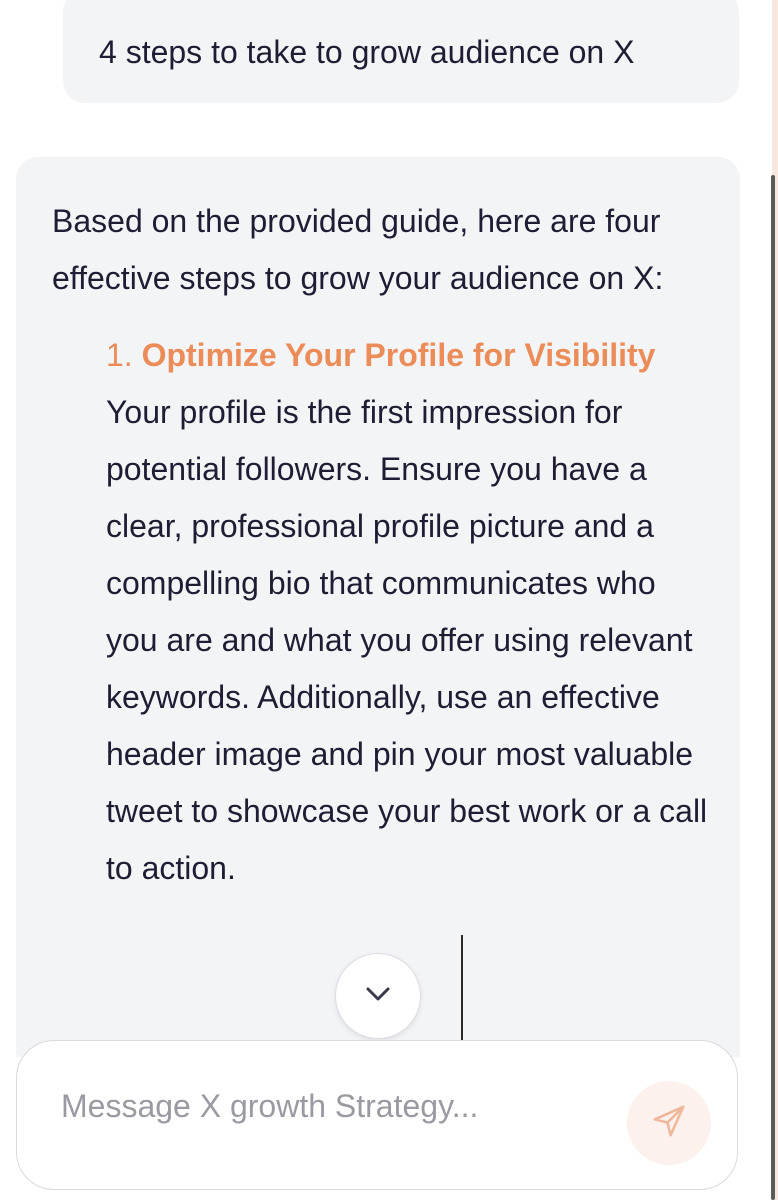 This screenshot has height=1200, width=778. What do you see at coordinates (341, 1106) in the screenshot?
I see `message-input` at bounding box center [341, 1106].